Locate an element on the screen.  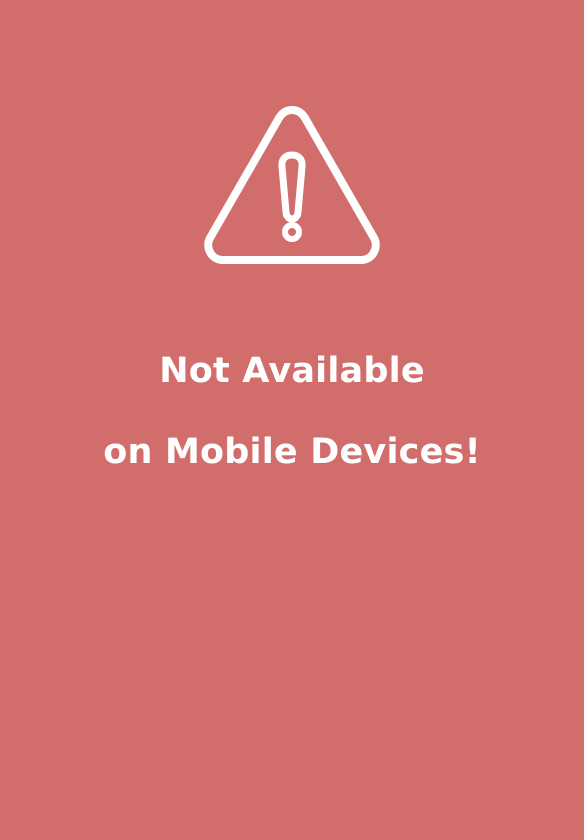
not-available-message-line-2: on Mobile Devices! is located at coordinates (292, 452).